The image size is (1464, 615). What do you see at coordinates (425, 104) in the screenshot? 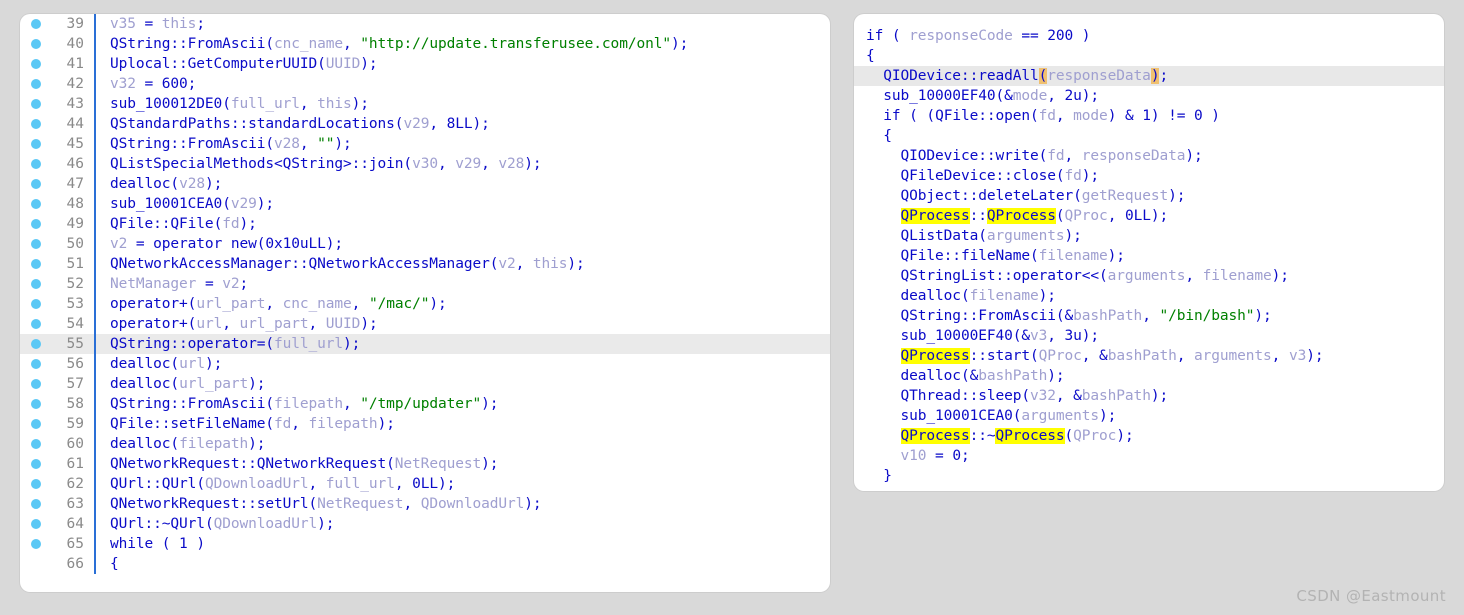
I see `code-line: 43 sub_100012DE0(full_url, this);` at bounding box center [425, 104].